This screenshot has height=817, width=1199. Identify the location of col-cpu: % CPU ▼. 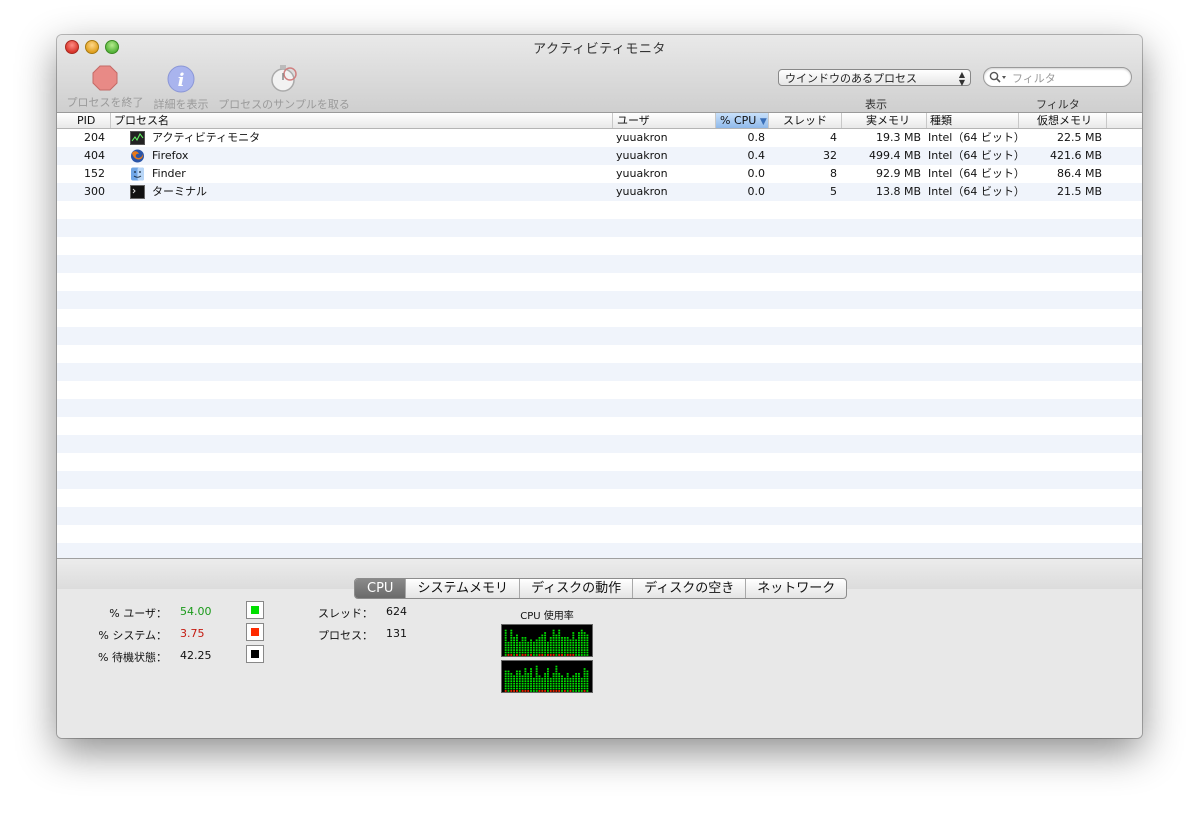
(741, 120).